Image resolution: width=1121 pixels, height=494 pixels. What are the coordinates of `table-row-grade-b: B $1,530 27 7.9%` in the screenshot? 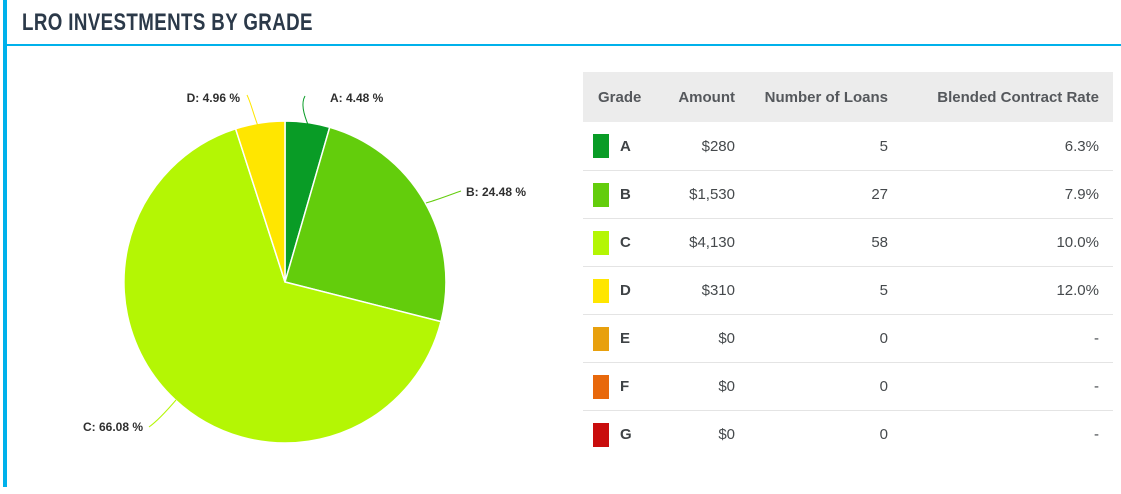 It's located at (848, 194).